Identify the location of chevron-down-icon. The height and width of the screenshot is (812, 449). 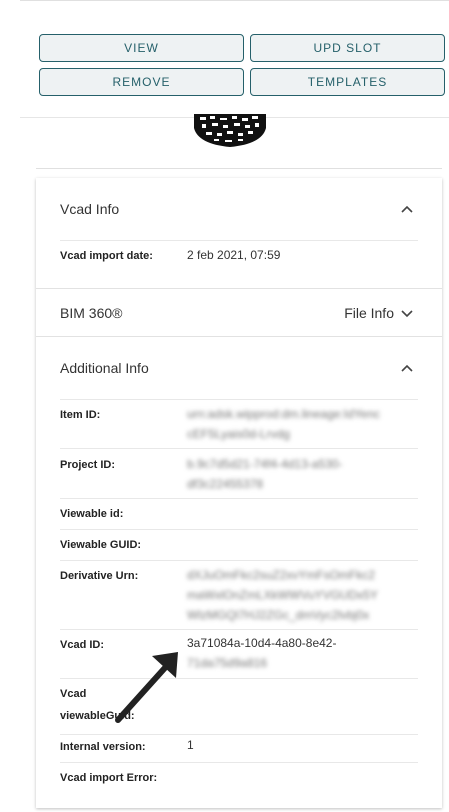
(407, 314).